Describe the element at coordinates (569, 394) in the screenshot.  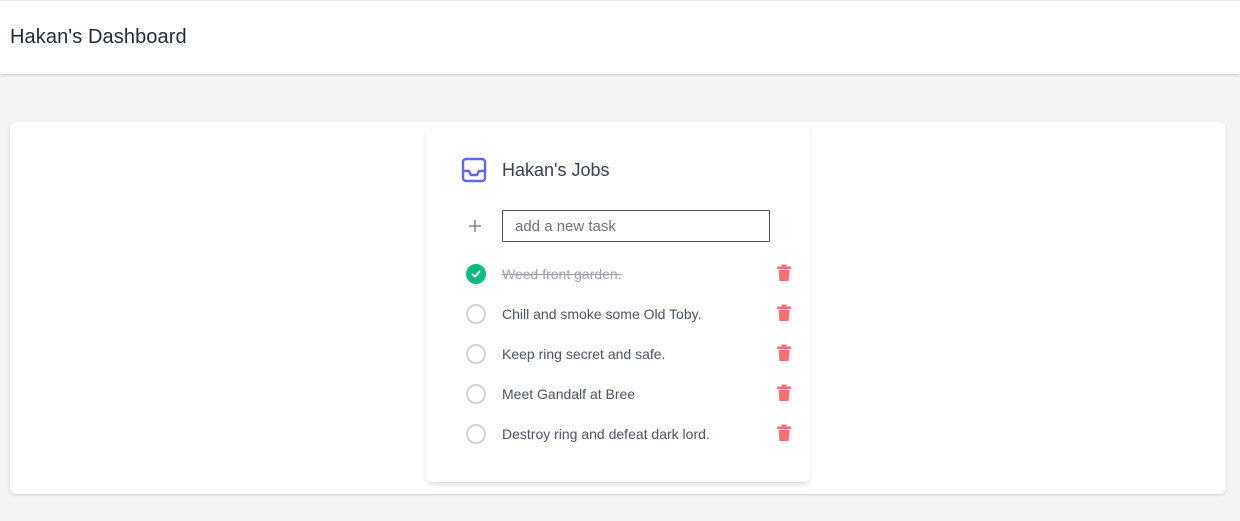
I see `task-label: Meet Gandalf at Bree` at that location.